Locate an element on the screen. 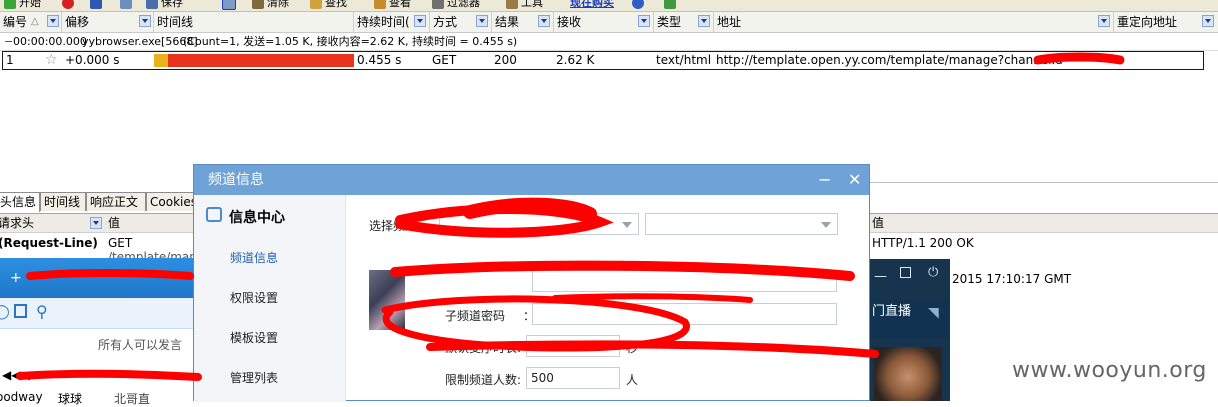 The image size is (1218, 407). timeline-receive-segment is located at coordinates (261, 60).